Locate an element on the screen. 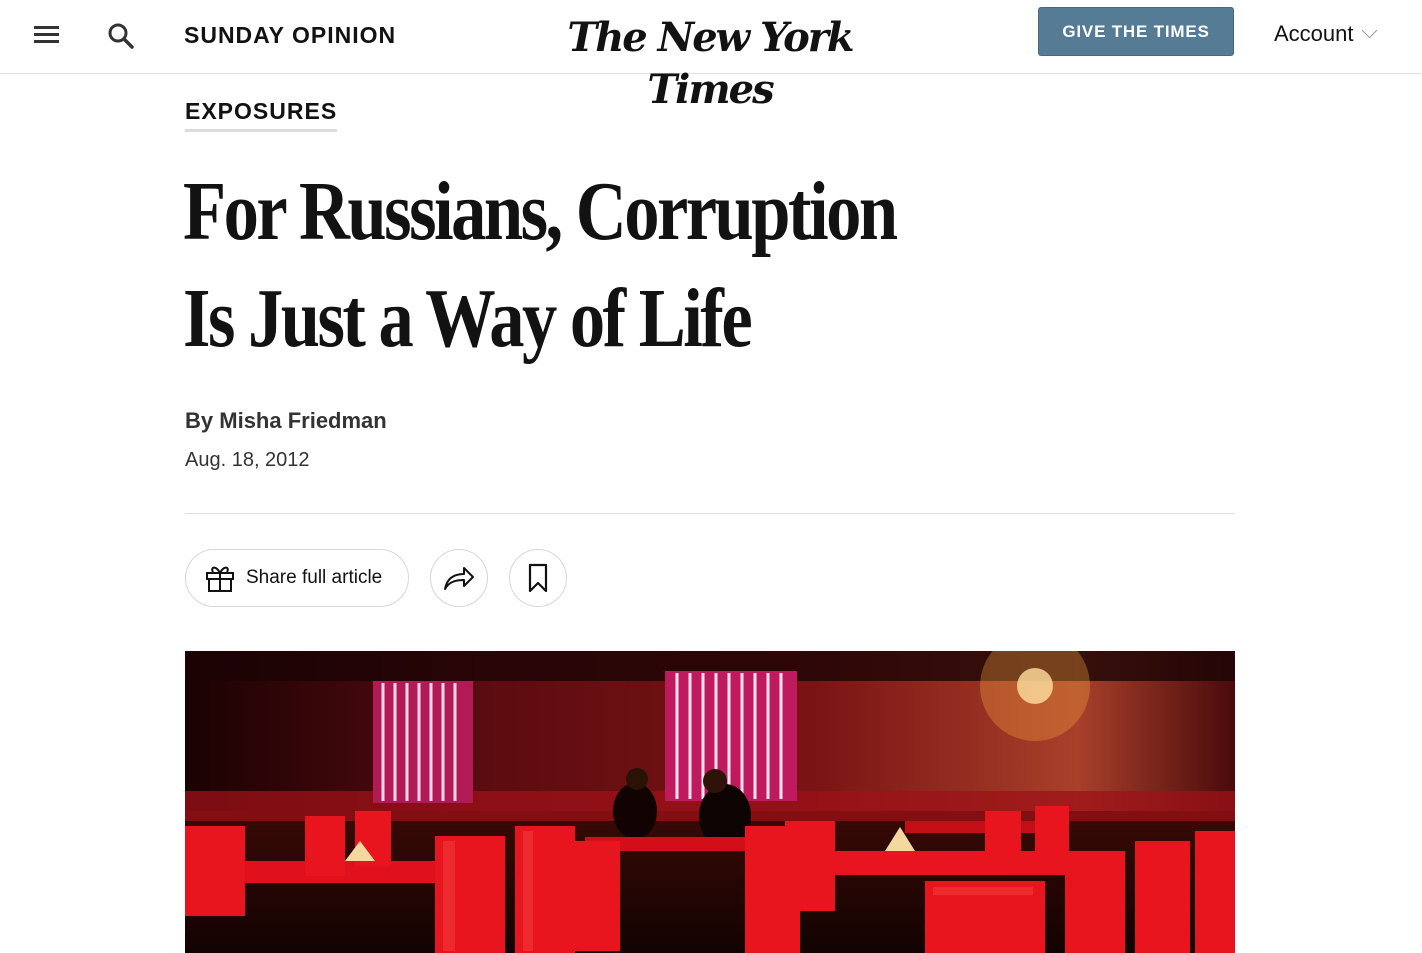  hamburger-menu-icon is located at coordinates (47, 35).